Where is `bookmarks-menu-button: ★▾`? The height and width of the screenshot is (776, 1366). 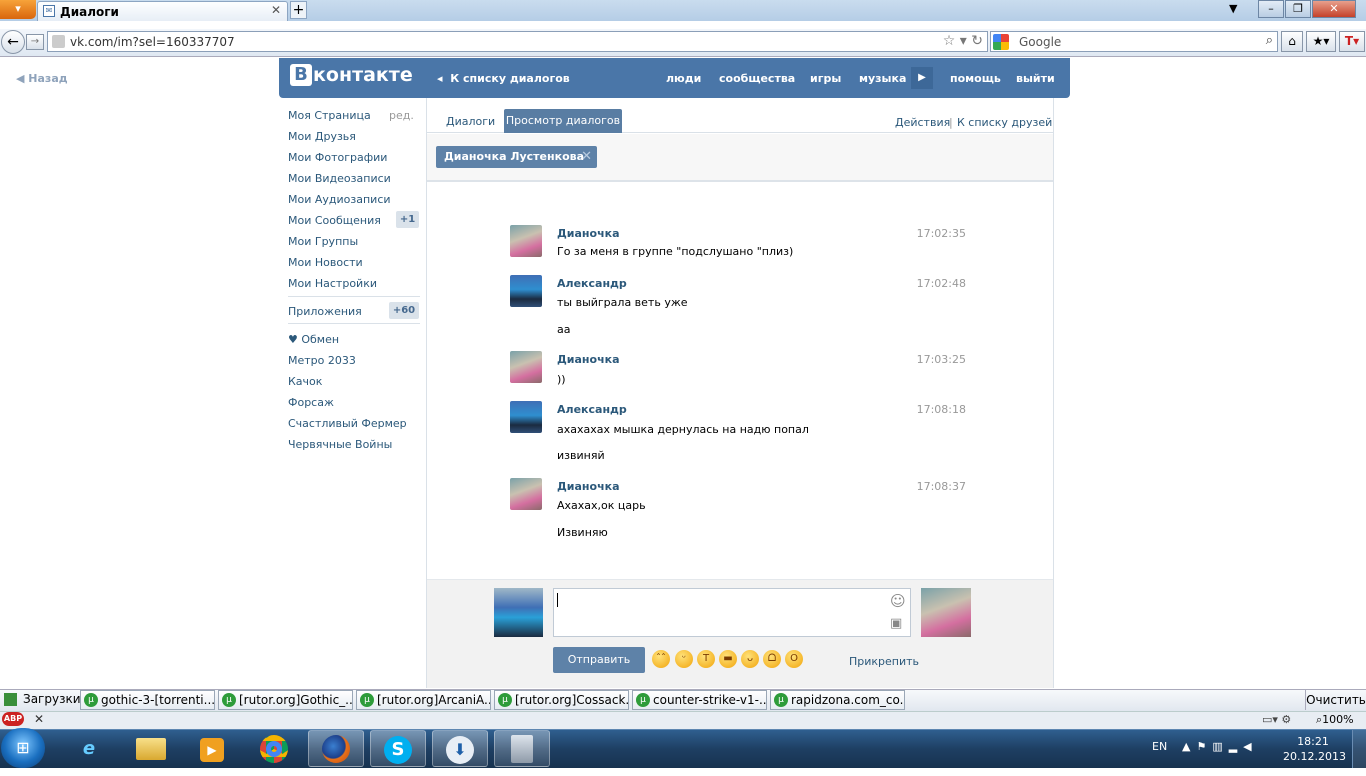 bookmarks-menu-button: ★▾ is located at coordinates (1321, 41).